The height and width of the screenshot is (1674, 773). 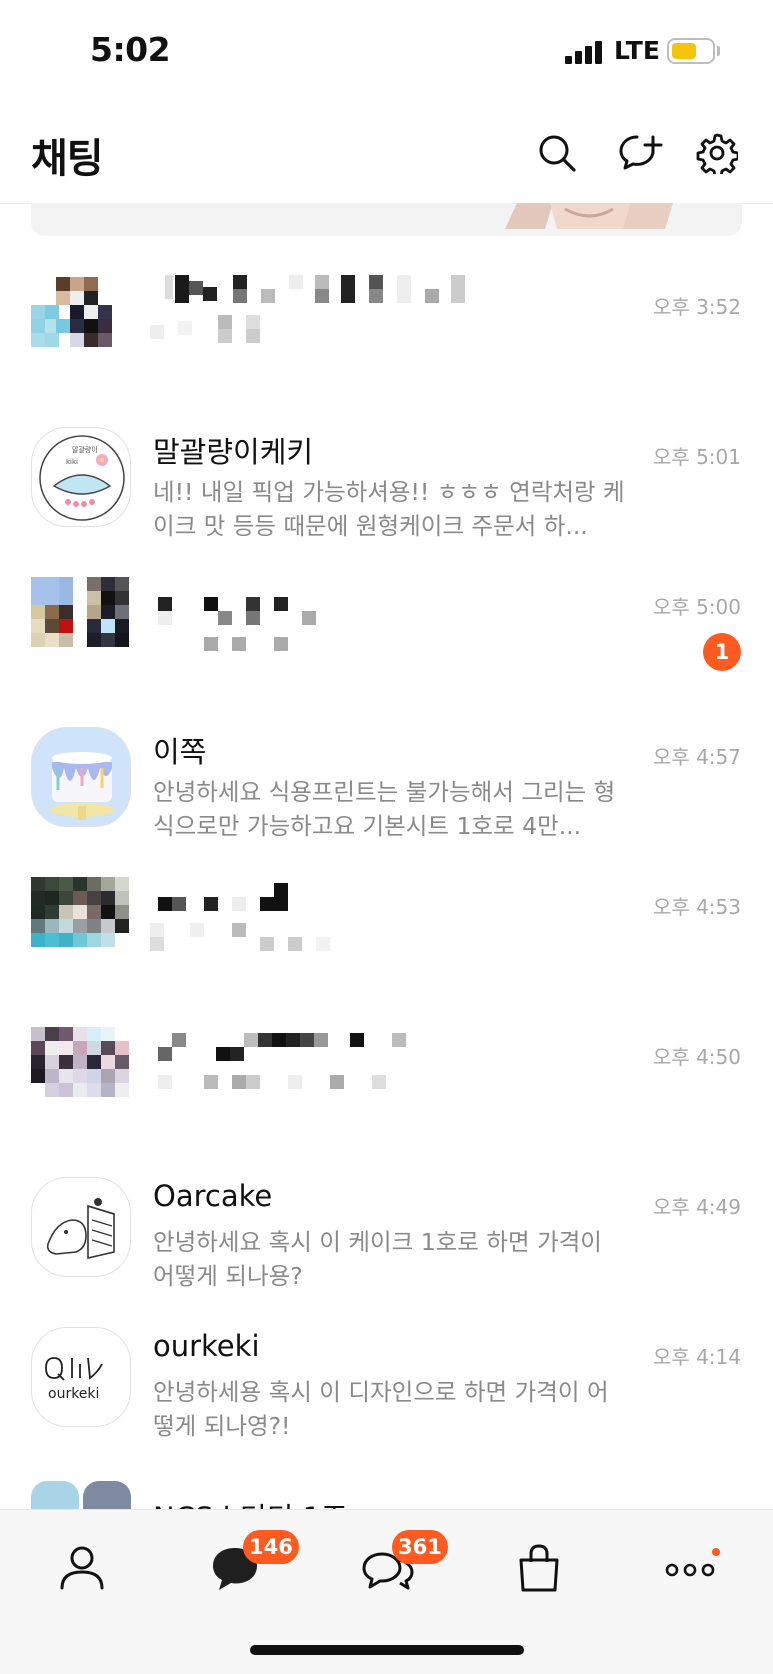 What do you see at coordinates (696, 907) in the screenshot?
I see `chat-time: 오후 4:53` at bounding box center [696, 907].